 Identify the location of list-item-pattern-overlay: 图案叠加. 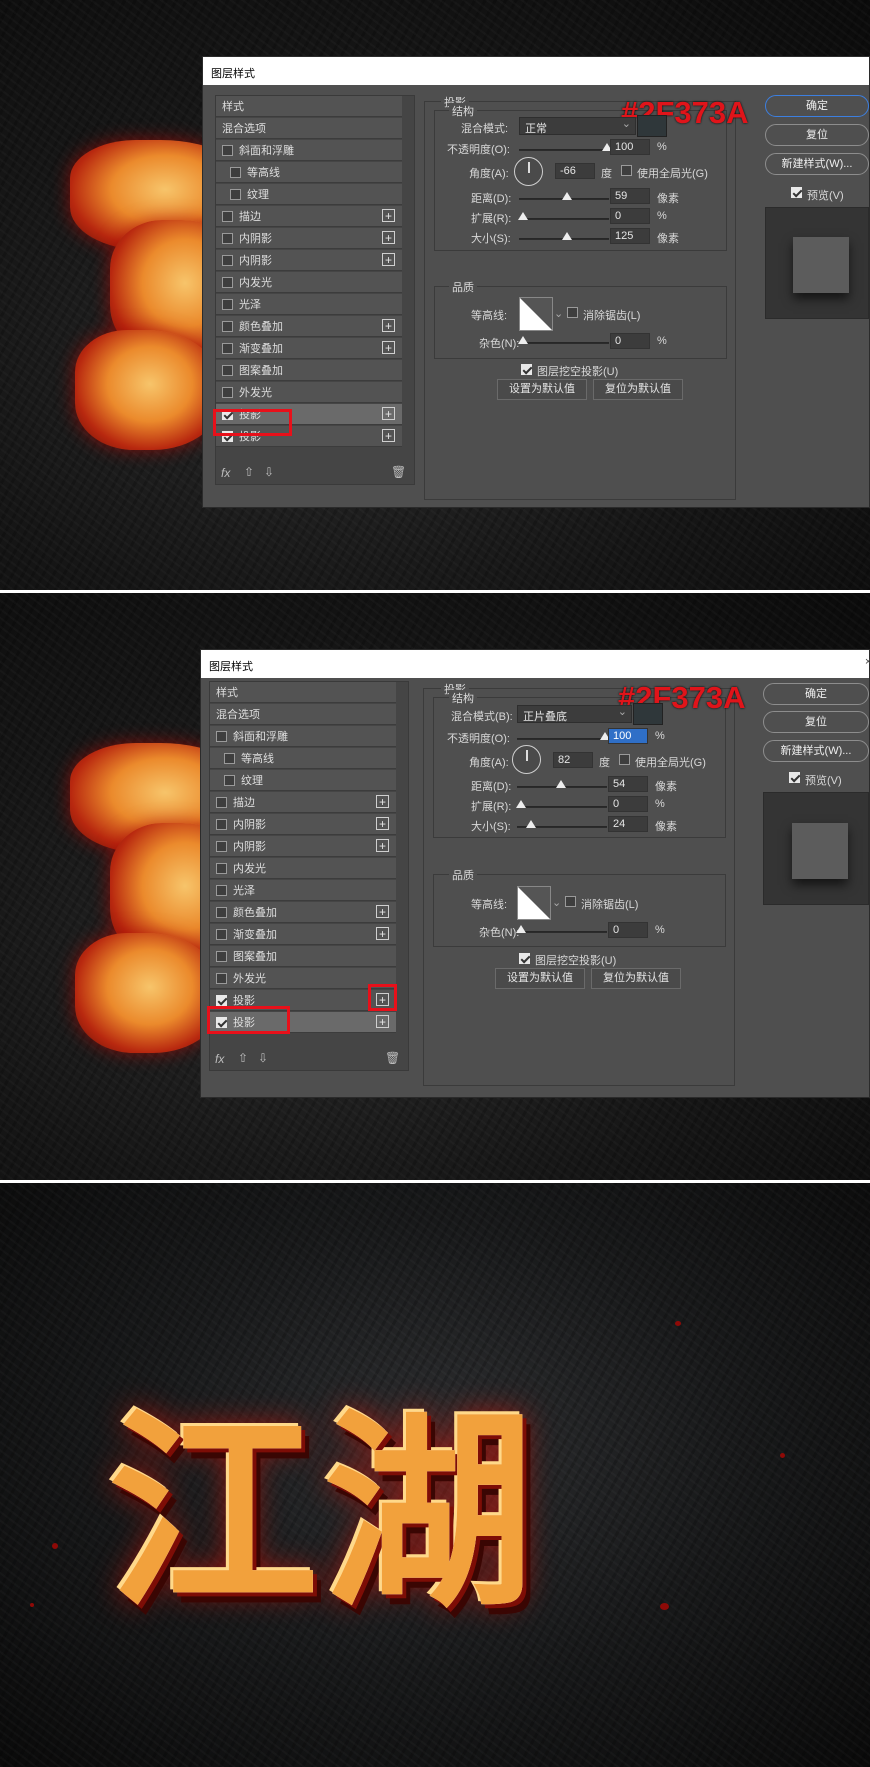
(303, 956).